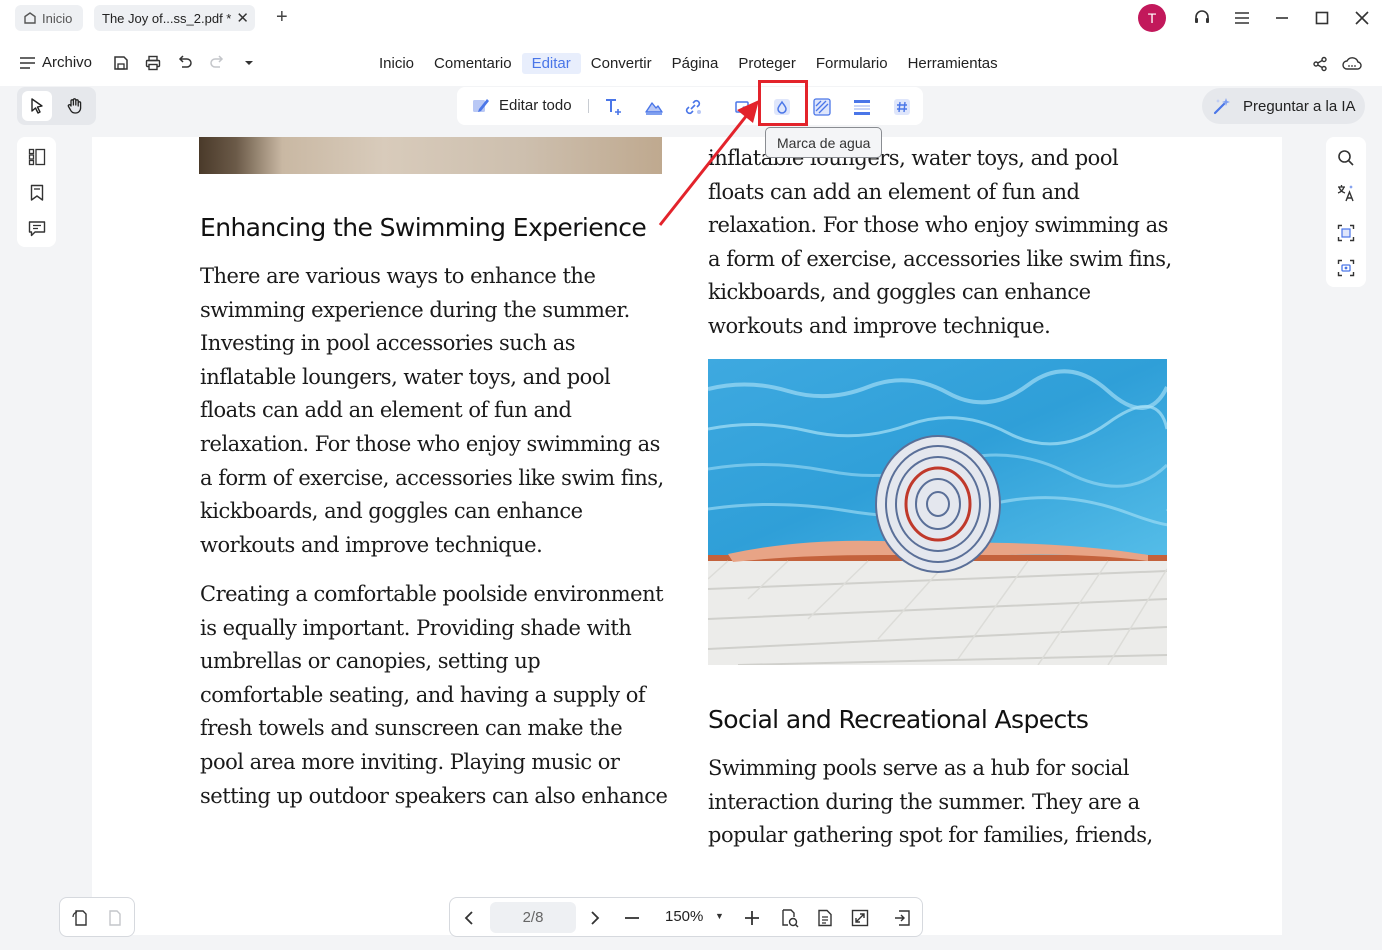 The width and height of the screenshot is (1382, 950). I want to click on search-icon, so click(1346, 158).